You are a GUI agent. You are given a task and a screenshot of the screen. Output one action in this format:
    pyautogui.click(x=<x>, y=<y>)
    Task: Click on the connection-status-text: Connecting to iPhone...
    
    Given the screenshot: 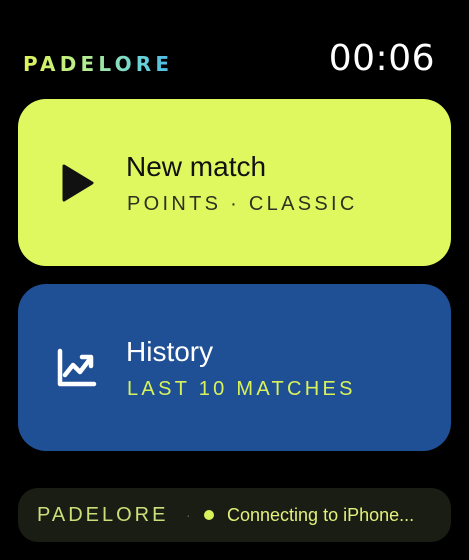 What is the action you would take?
    pyautogui.click(x=321, y=515)
    